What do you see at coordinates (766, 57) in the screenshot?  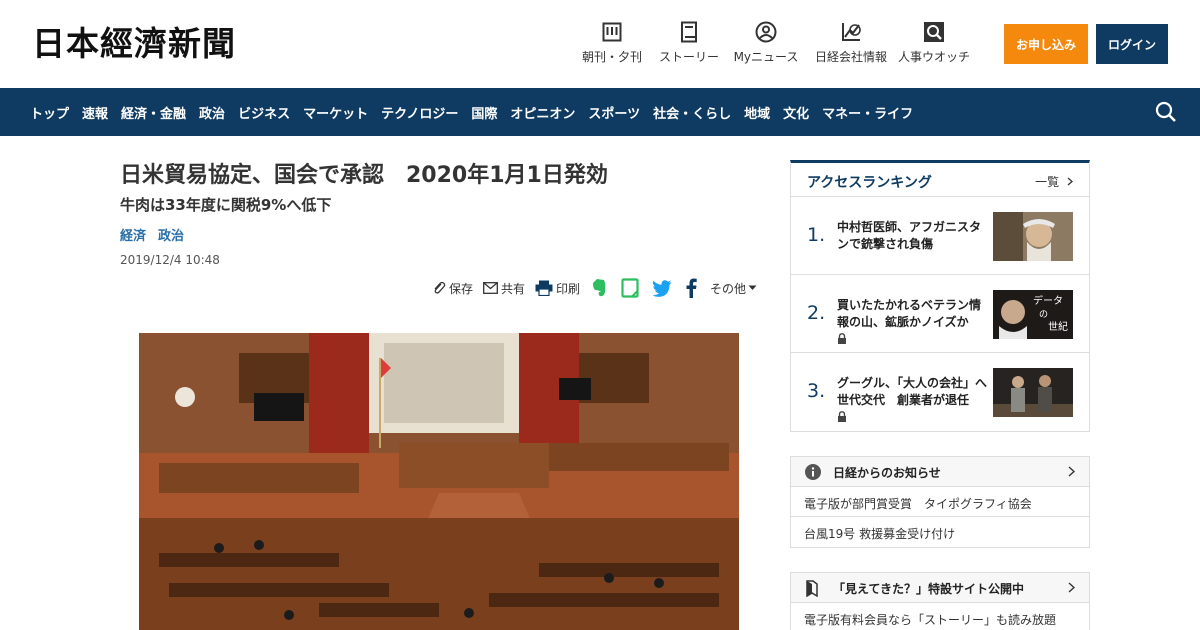 I see `tool-label: Myニュース` at bounding box center [766, 57].